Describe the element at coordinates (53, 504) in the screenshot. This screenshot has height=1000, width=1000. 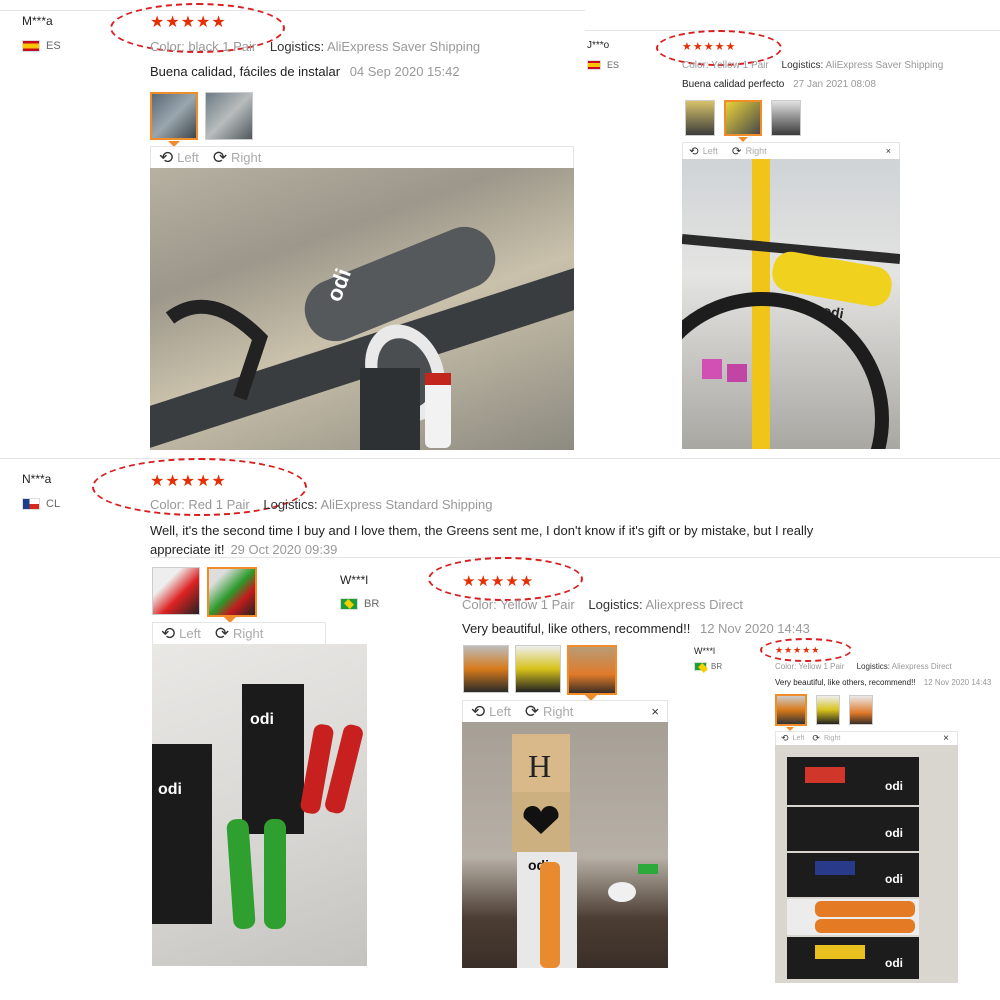
I see `country-code: CL` at that location.